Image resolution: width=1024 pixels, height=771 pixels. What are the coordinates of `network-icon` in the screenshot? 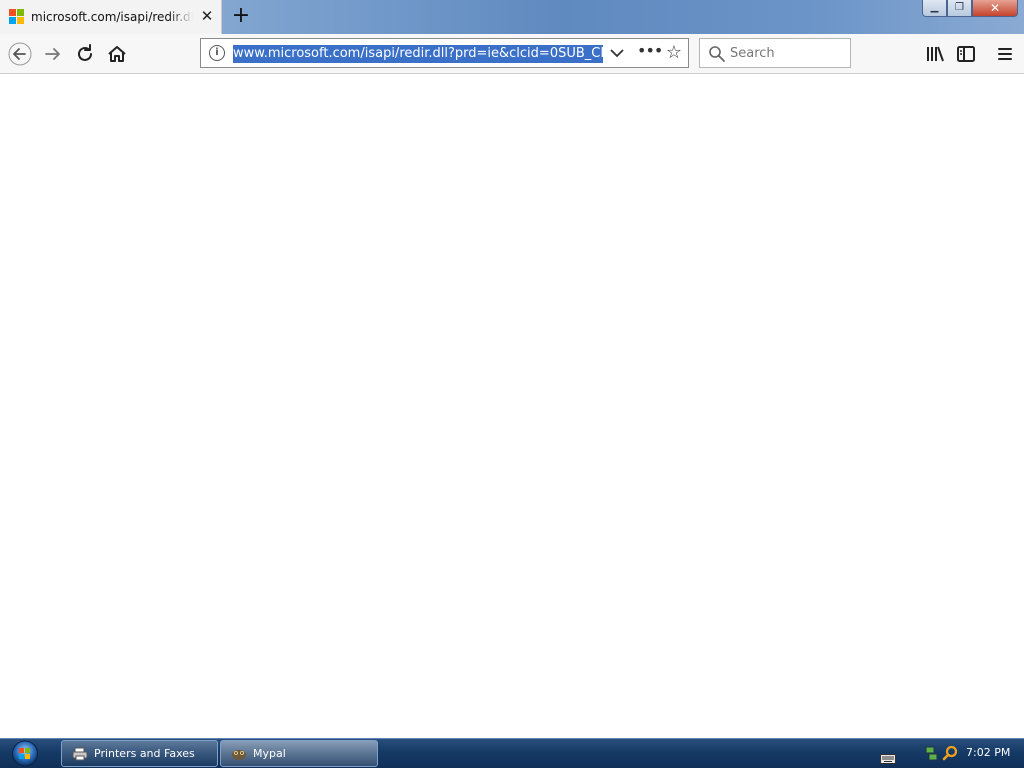 It's located at (931, 753).